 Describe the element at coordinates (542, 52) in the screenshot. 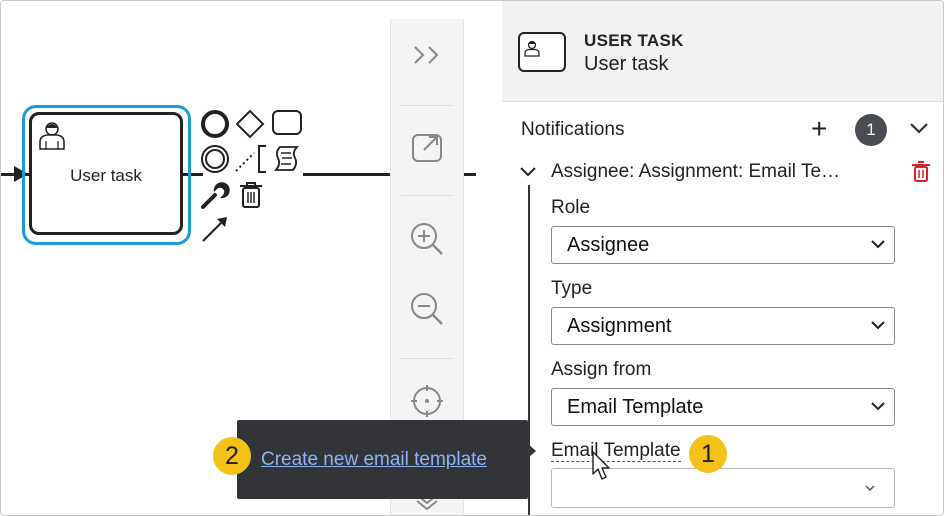

I see `user-task-icon` at that location.